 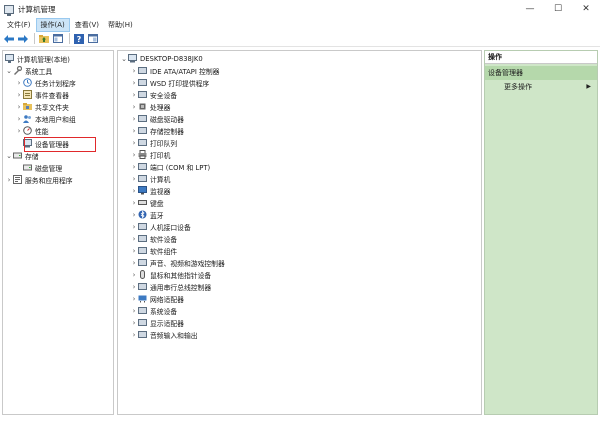 I want to click on device-category-label: 打印队列, so click(x=164, y=143).